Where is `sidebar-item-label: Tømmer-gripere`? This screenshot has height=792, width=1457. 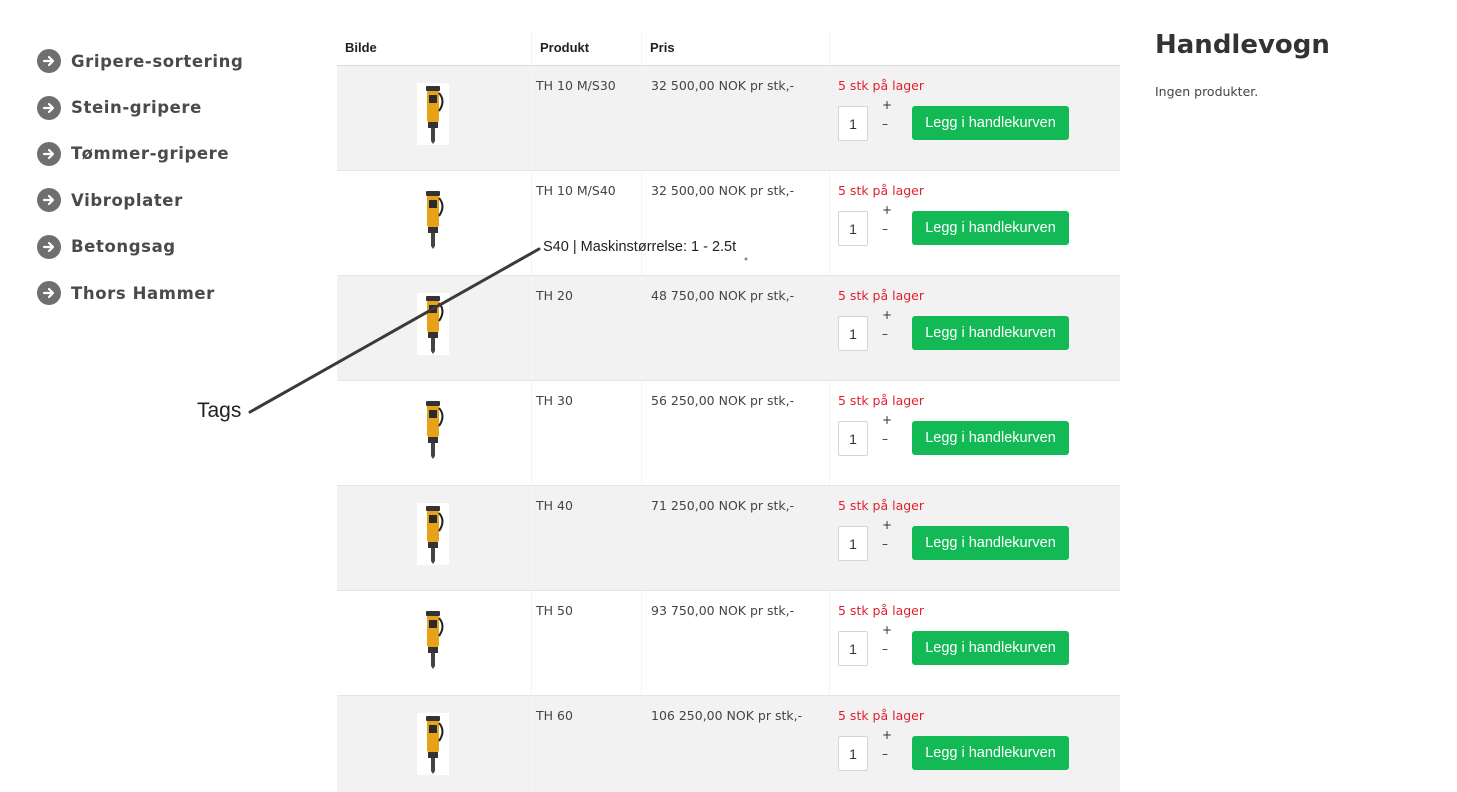 sidebar-item-label: Tømmer-gripere is located at coordinates (150, 154).